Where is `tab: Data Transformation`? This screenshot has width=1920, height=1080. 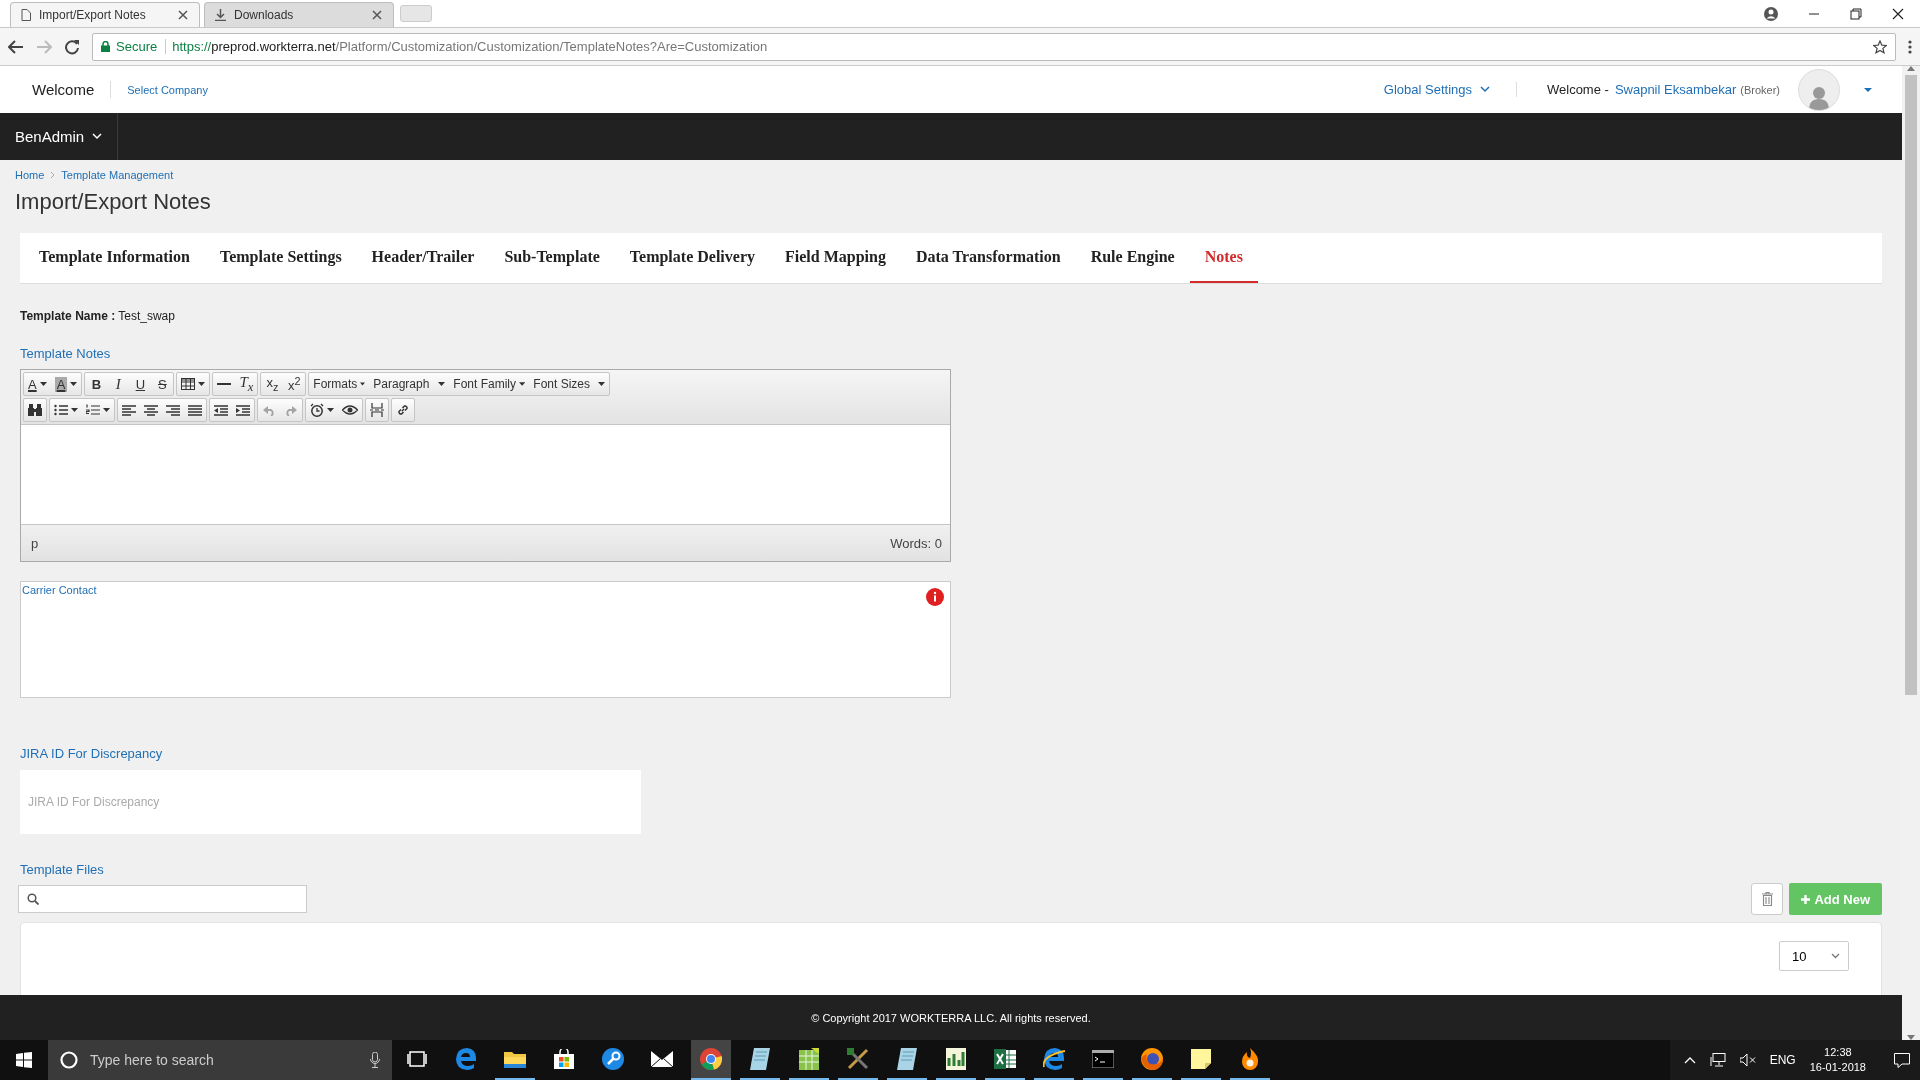
tab: Data Transformation is located at coordinates (988, 258).